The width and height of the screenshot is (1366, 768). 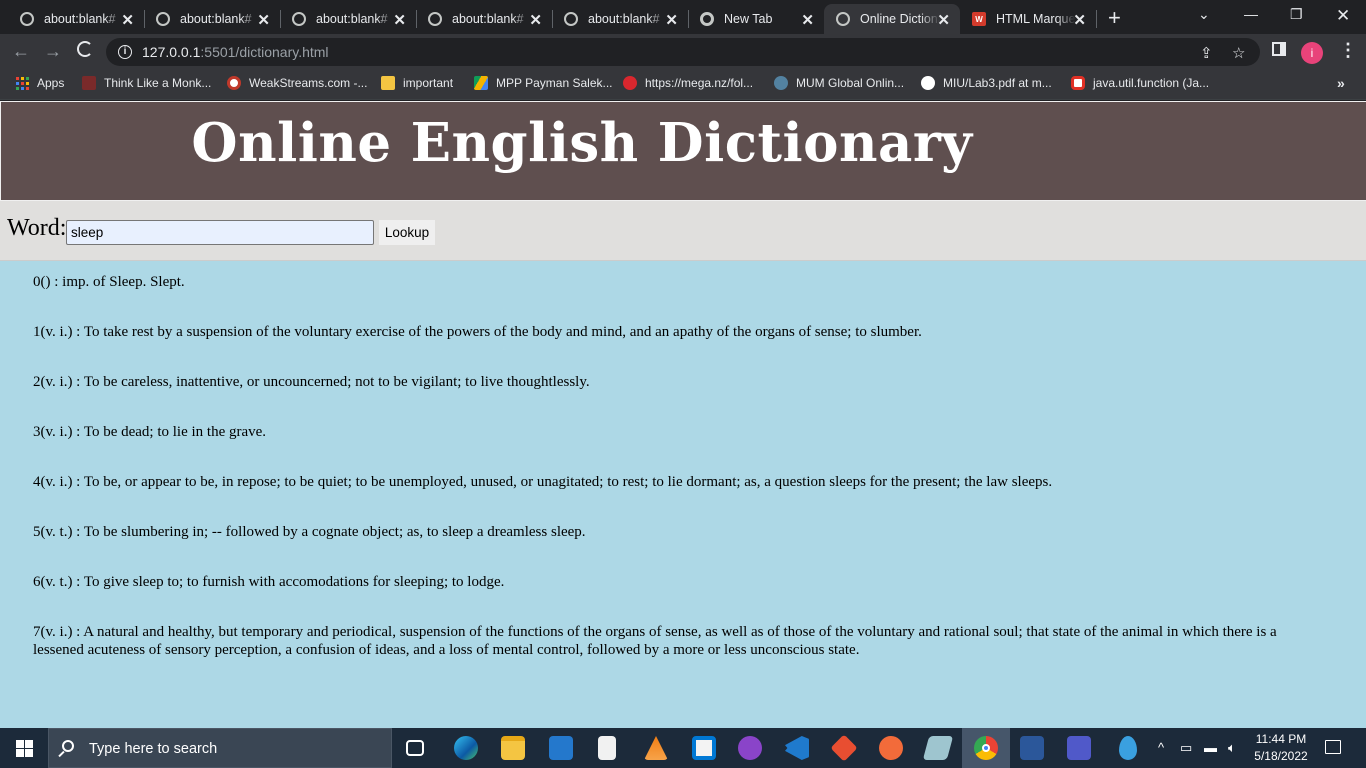 I want to click on menu-dots-icon: ⋮, so click(x=1348, y=50).